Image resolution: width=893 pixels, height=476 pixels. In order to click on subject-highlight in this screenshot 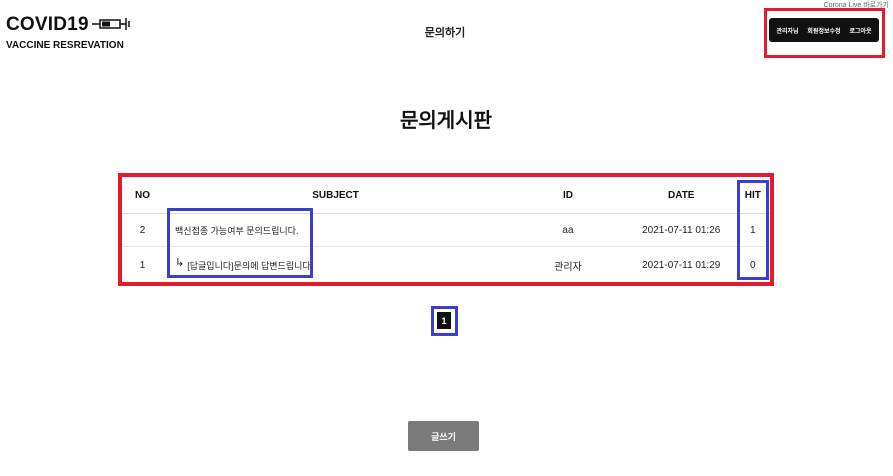, I will do `click(240, 243)`.